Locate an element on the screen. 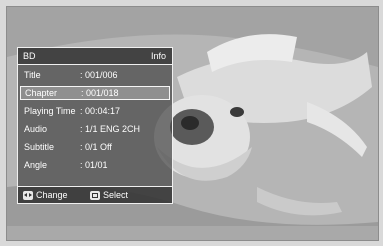 The image size is (383, 246). change-hint: Change is located at coordinates (45, 195).